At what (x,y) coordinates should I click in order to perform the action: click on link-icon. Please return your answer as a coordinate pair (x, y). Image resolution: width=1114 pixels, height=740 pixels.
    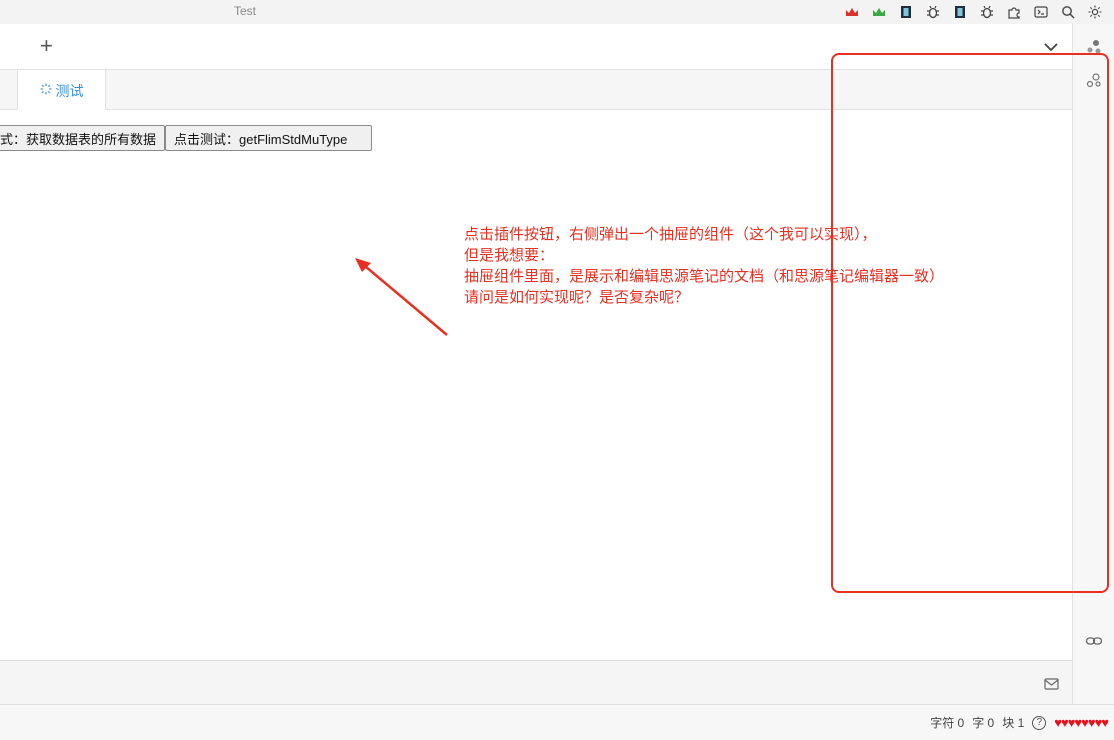
    Looking at the image, I should click on (1094, 641).